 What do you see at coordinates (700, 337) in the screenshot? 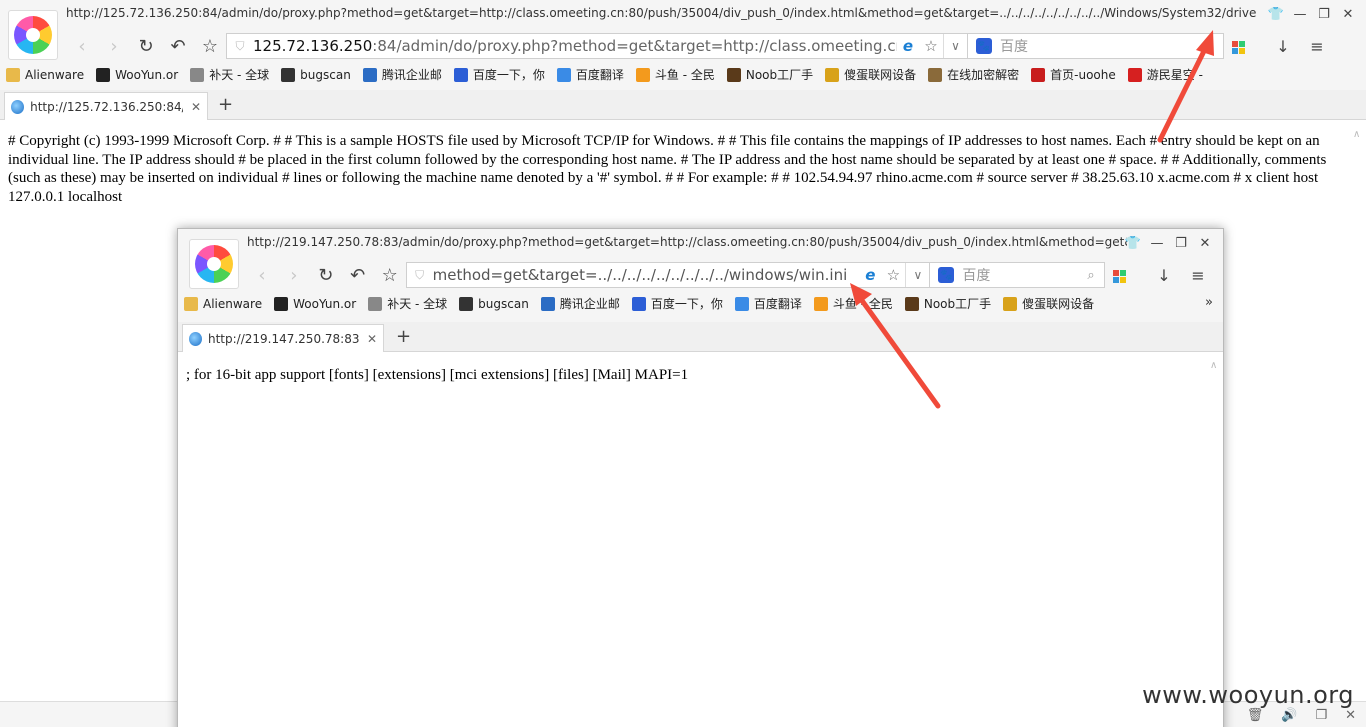
I see `inner-tab-bar: http://219.147.250.78:83/a ✕ +` at bounding box center [700, 337].